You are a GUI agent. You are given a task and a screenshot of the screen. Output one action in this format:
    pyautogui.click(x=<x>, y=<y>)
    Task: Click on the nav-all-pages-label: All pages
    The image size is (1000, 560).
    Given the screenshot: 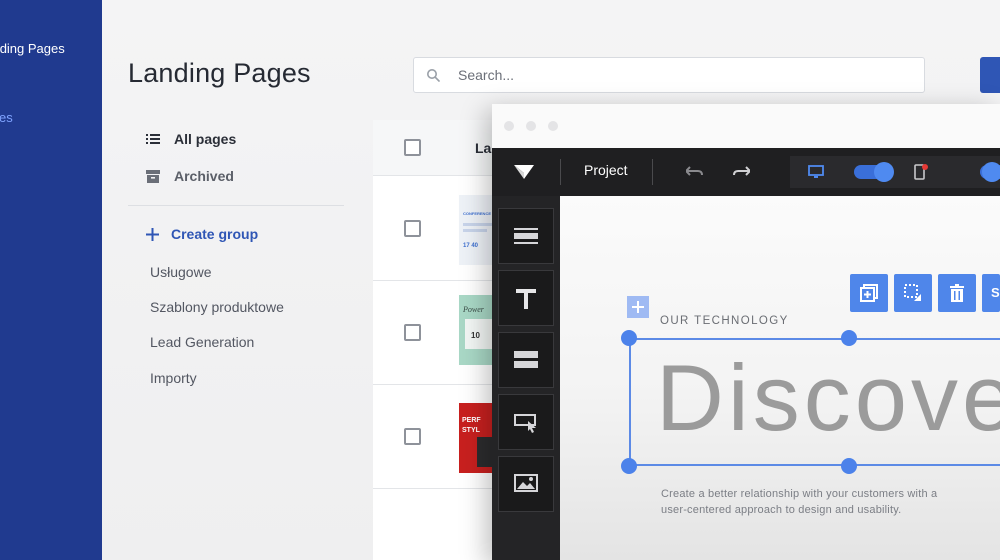 What is the action you would take?
    pyautogui.click(x=205, y=139)
    